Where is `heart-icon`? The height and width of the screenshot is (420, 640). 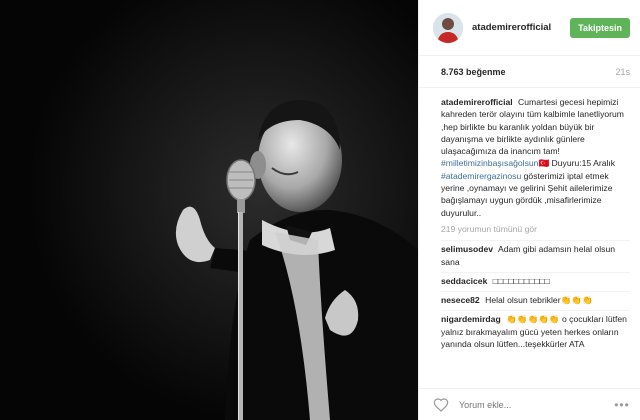
heart-icon is located at coordinates (441, 405).